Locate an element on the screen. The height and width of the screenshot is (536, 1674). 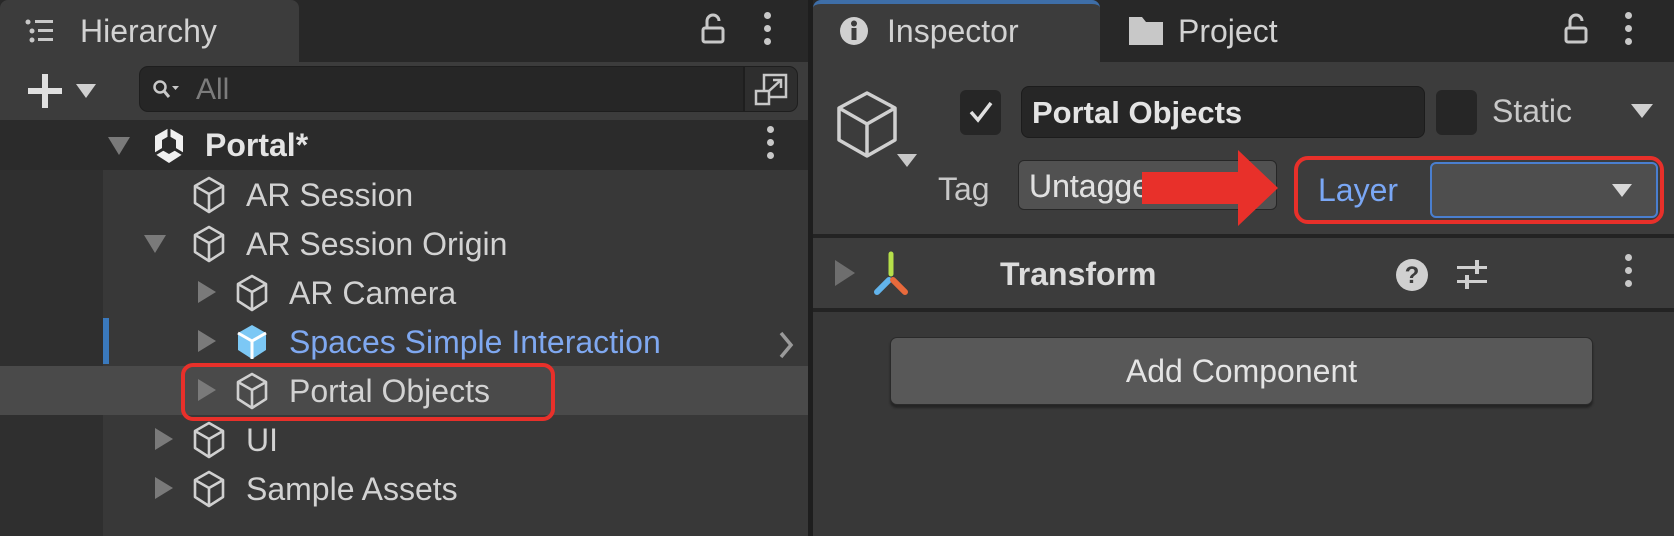
scene-label: Portal* is located at coordinates (257, 145).